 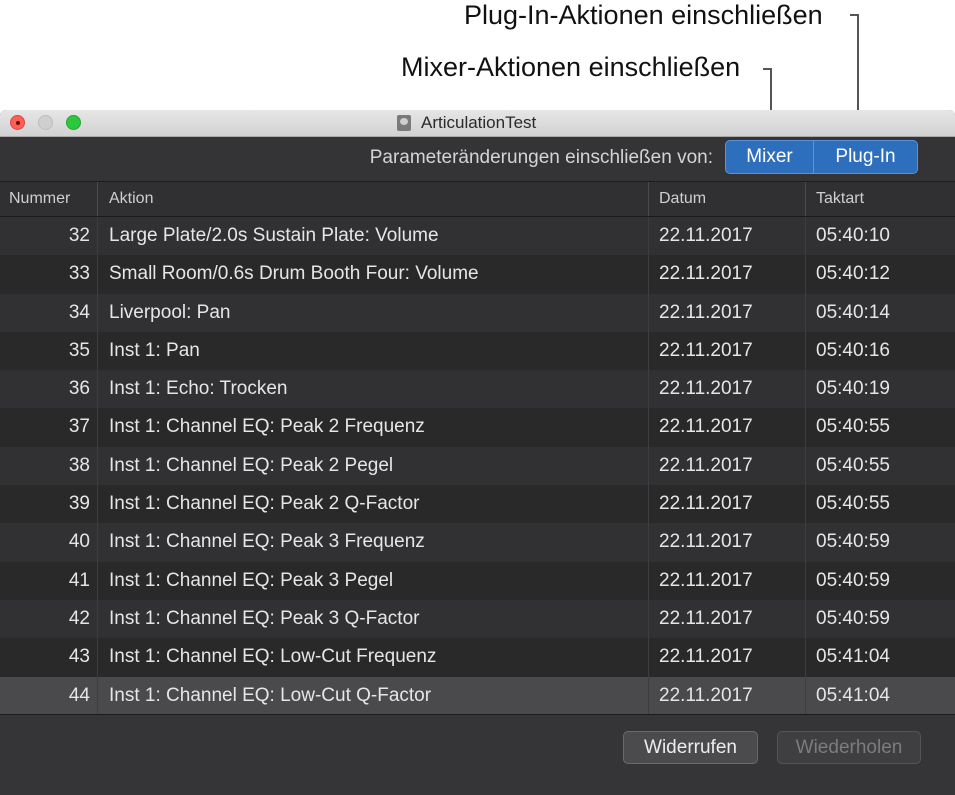 What do you see at coordinates (79, 350) in the screenshot?
I see `cell-number: 35` at bounding box center [79, 350].